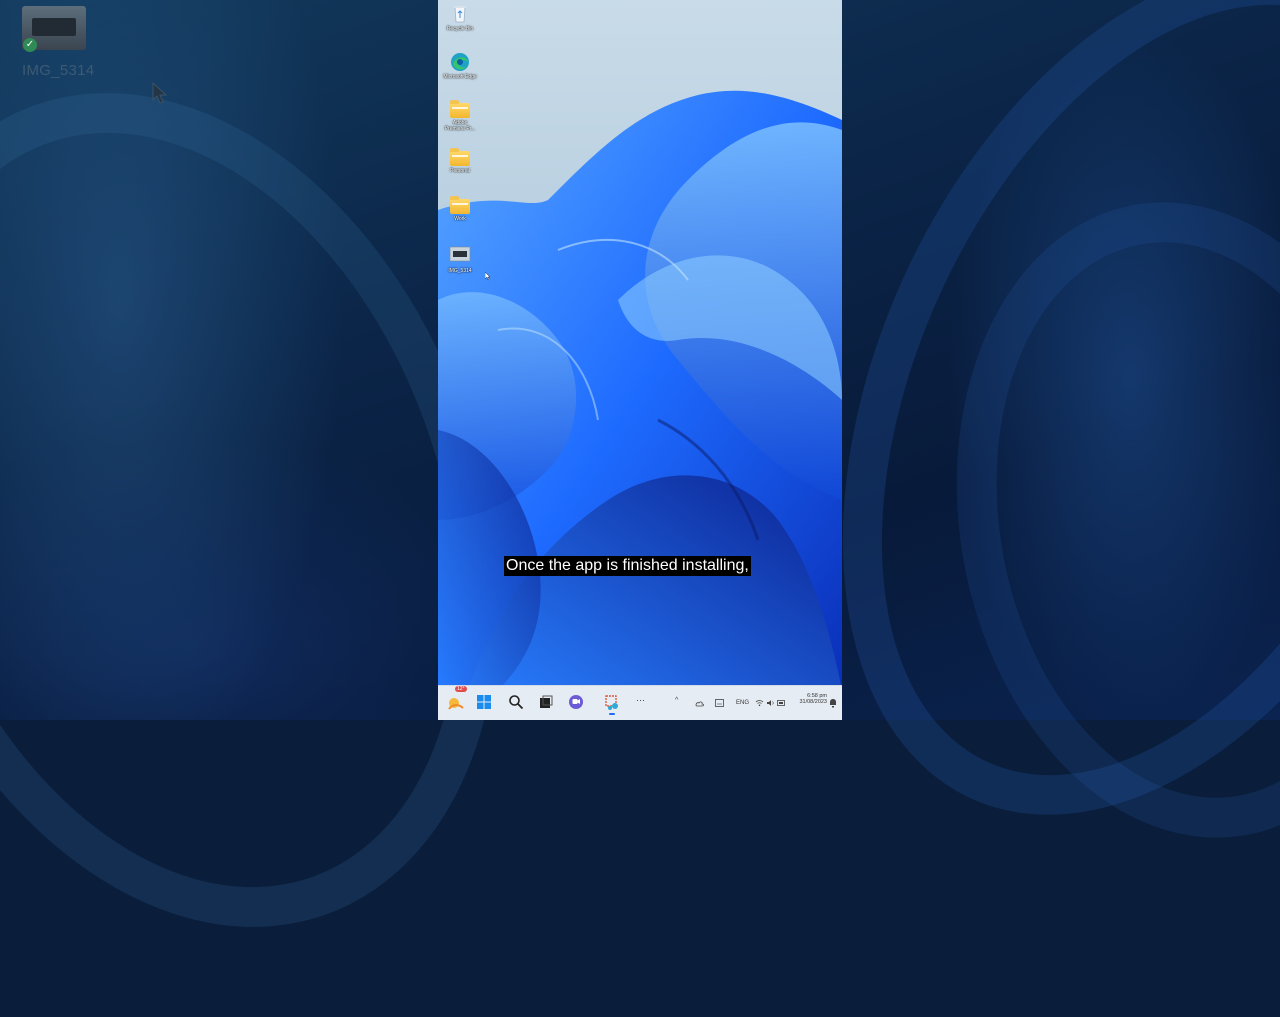 The image size is (1280, 1017). What do you see at coordinates (833, 703) in the screenshot?
I see `notification-bell-icon` at bounding box center [833, 703].